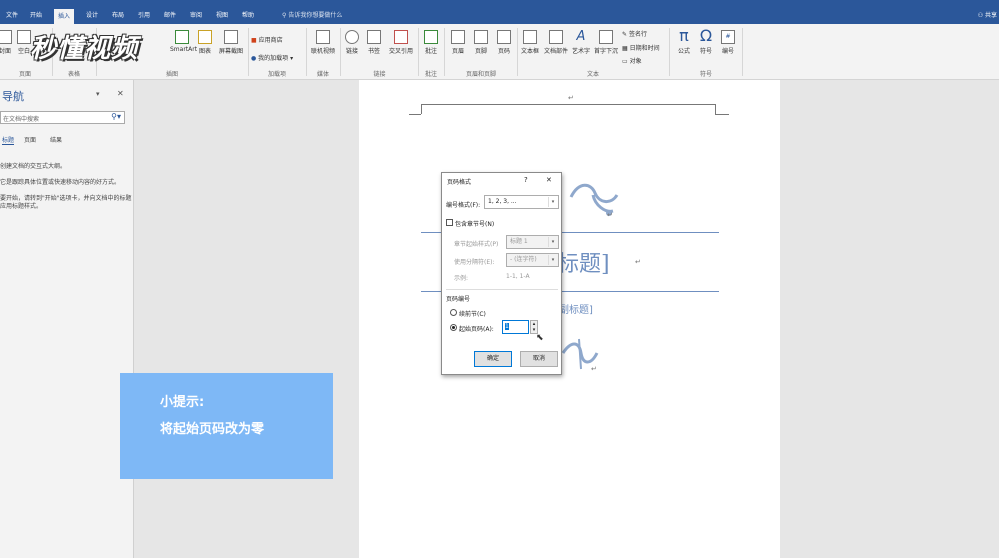 The image size is (999, 558). I want to click on wordart-icon: A, so click(581, 36).